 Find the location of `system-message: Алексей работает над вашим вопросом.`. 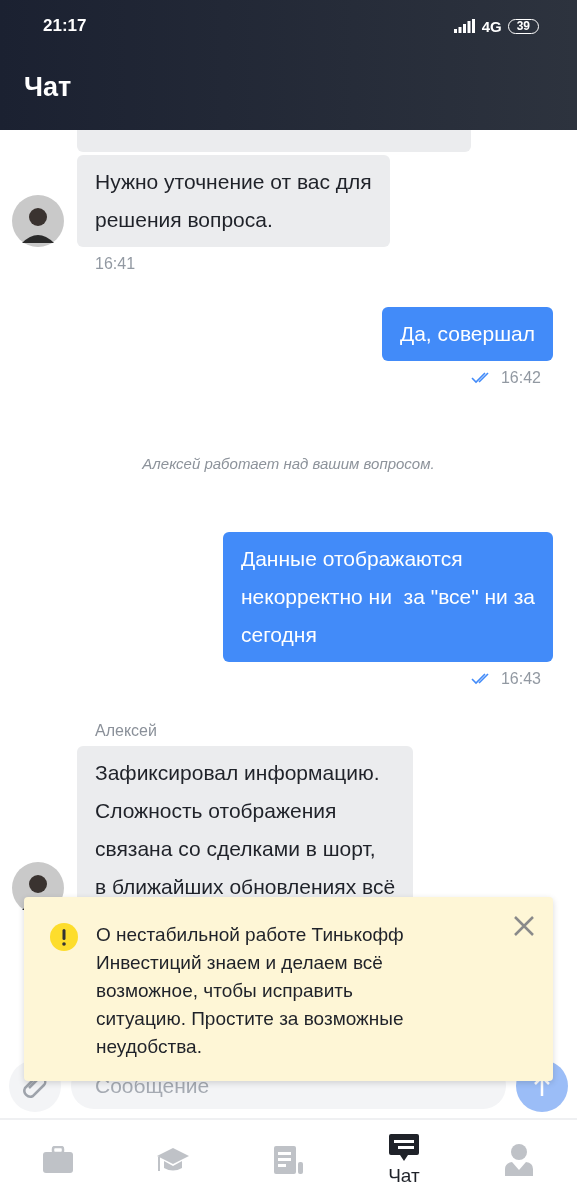

system-message: Алексей работает над вашим вопросом. is located at coordinates (288, 463).